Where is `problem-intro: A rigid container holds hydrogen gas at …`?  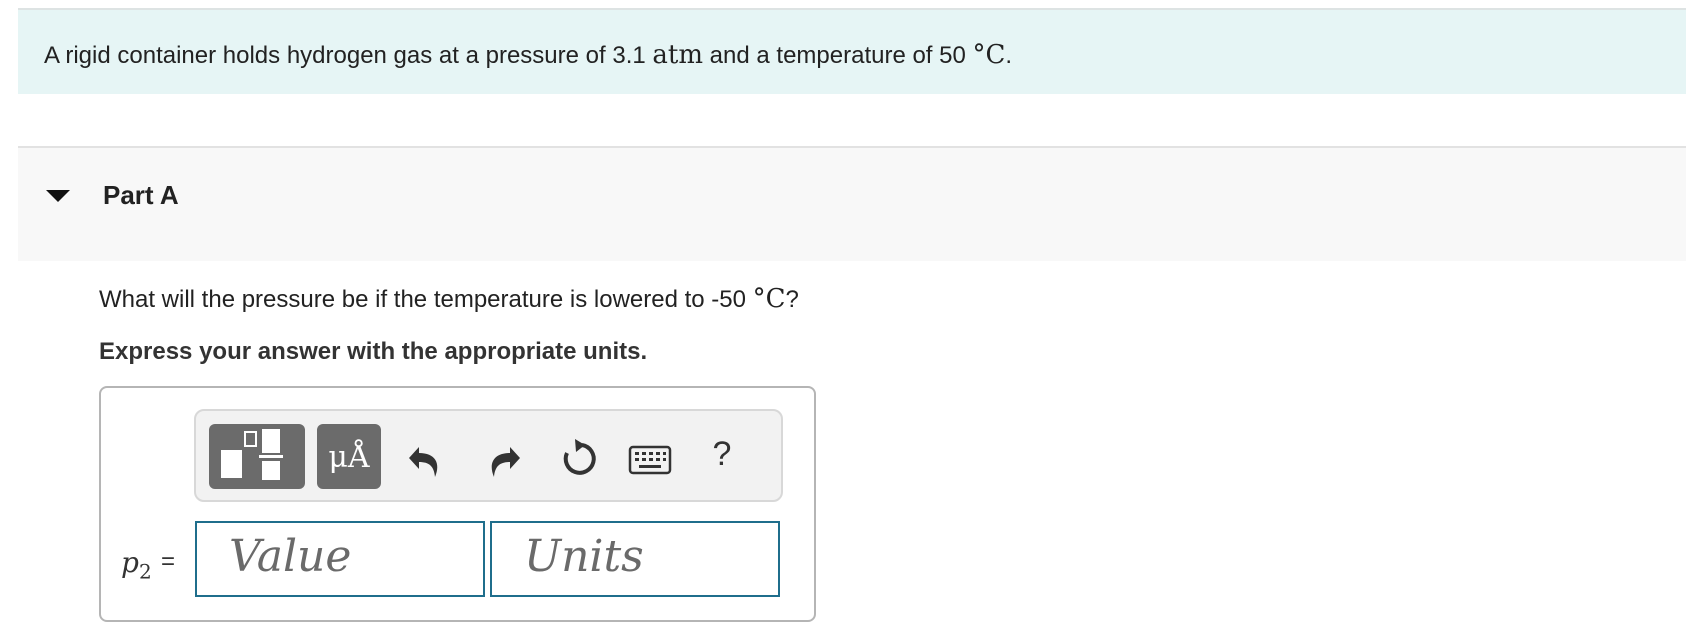
problem-intro: A rigid container holds hydrogen gas at … is located at coordinates (852, 51).